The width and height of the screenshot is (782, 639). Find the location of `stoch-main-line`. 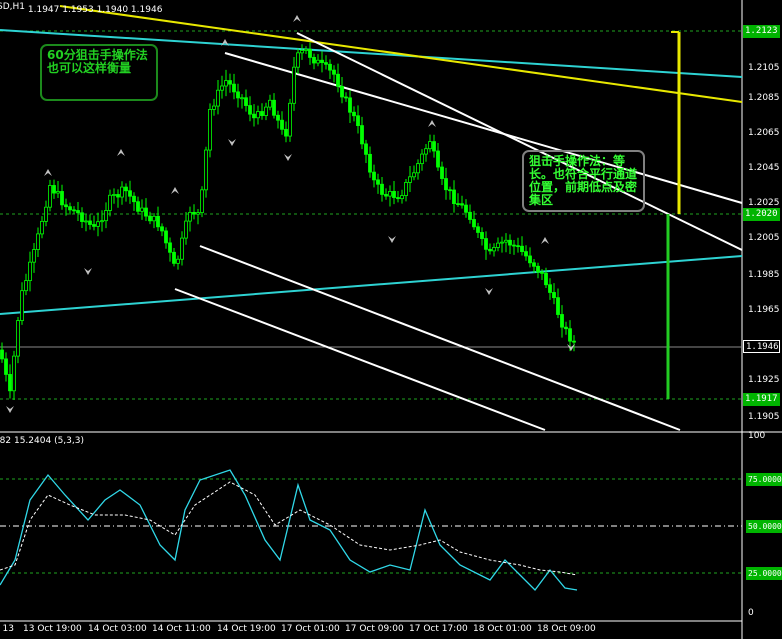

stoch-main-line is located at coordinates (289, 530).